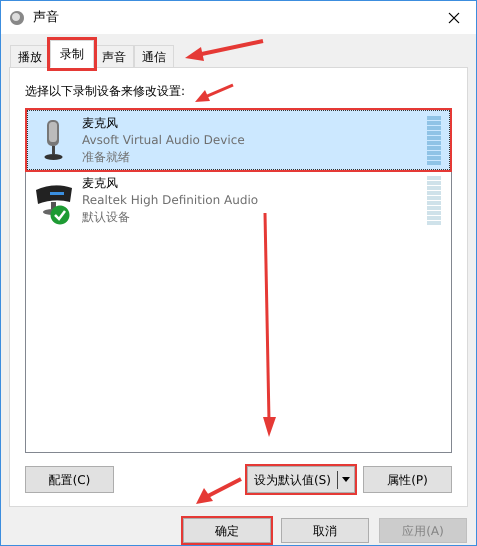 This screenshot has height=546, width=477. I want to click on device-row: 麦克风 Avsoft Virtual Audio Device 准备就绪, so click(238, 140).